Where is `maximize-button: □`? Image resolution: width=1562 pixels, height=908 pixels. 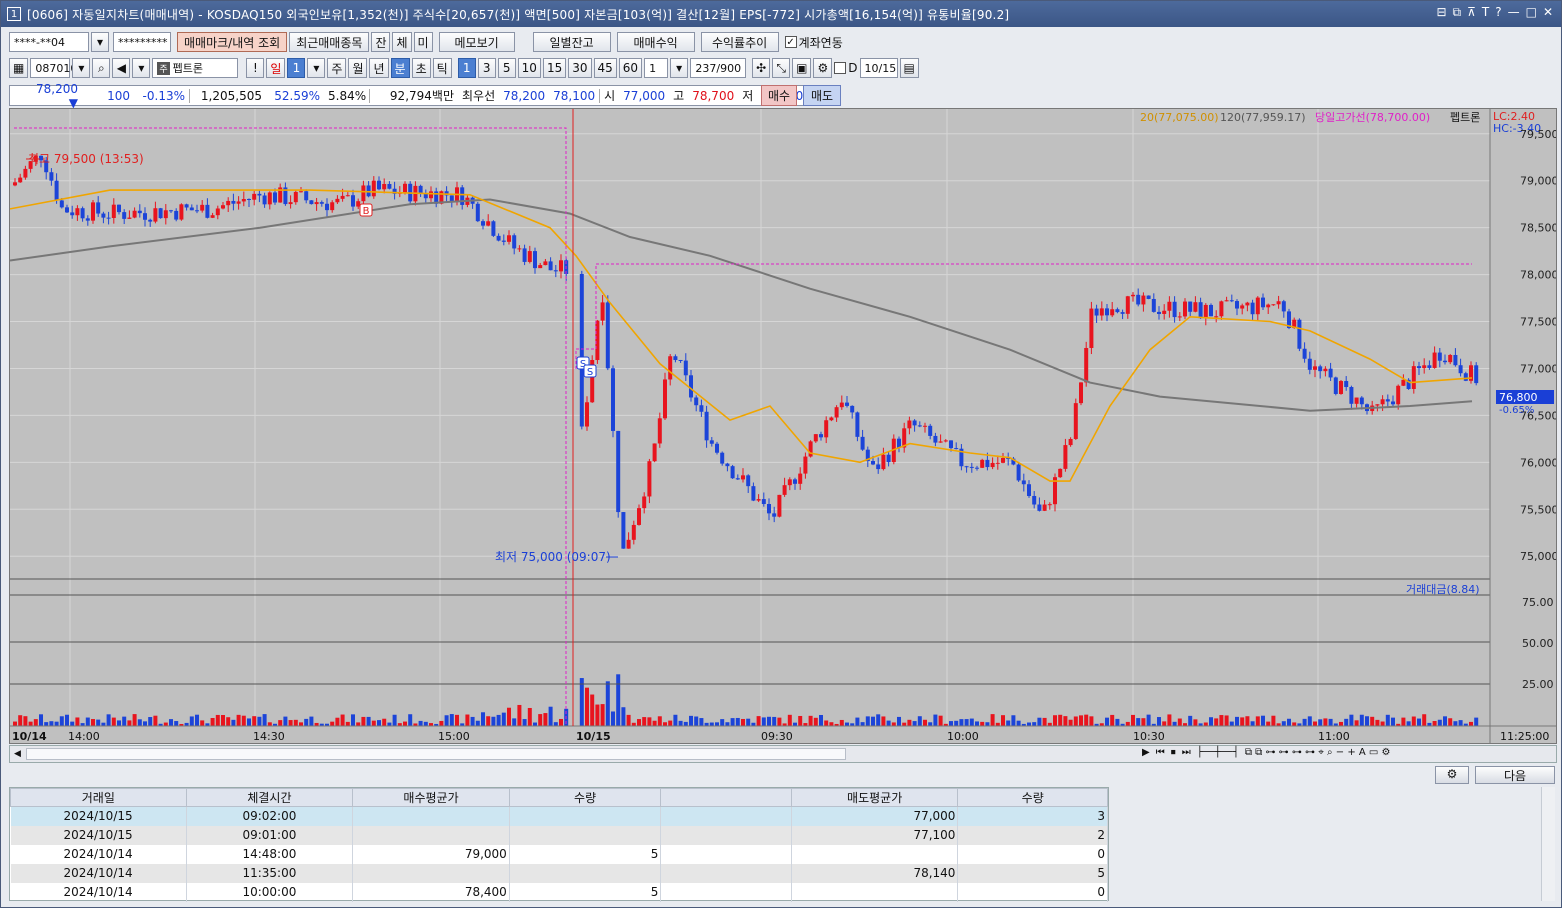 maximize-button: □ is located at coordinates (1531, 12).